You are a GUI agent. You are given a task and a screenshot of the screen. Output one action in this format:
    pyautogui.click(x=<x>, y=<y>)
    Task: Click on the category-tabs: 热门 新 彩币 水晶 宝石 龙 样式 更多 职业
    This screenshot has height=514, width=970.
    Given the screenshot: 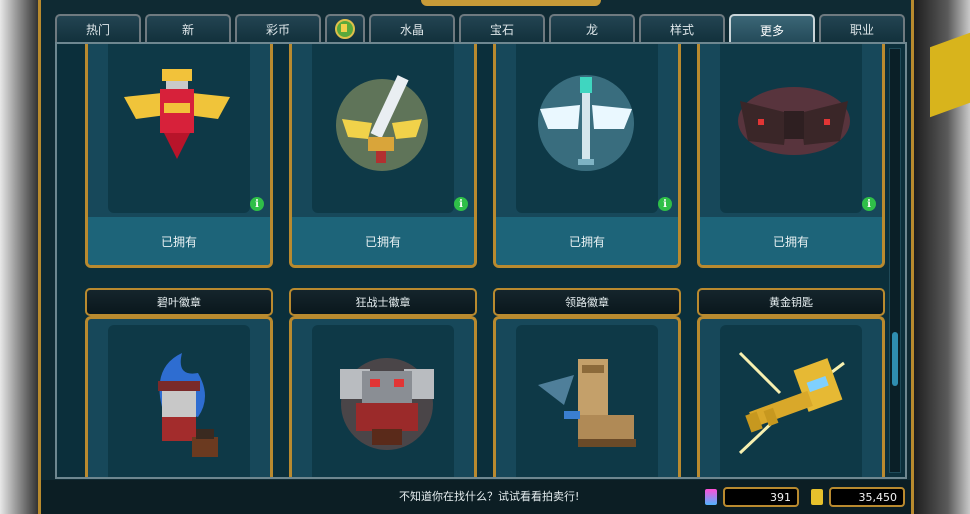 What is the action you would take?
    pyautogui.click(x=480, y=29)
    